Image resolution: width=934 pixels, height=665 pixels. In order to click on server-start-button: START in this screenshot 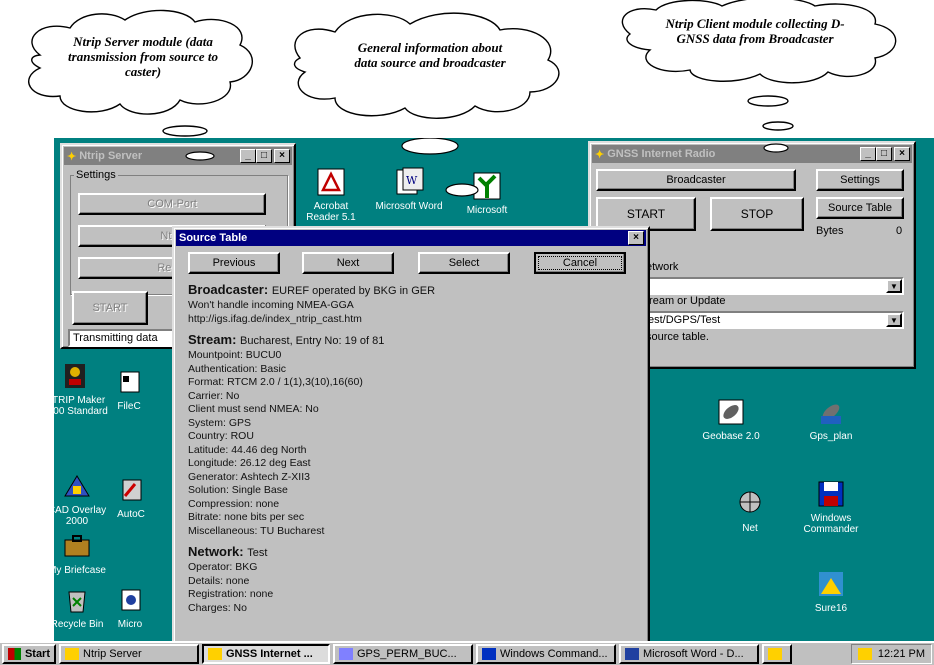, I will do `click(110, 308)`.